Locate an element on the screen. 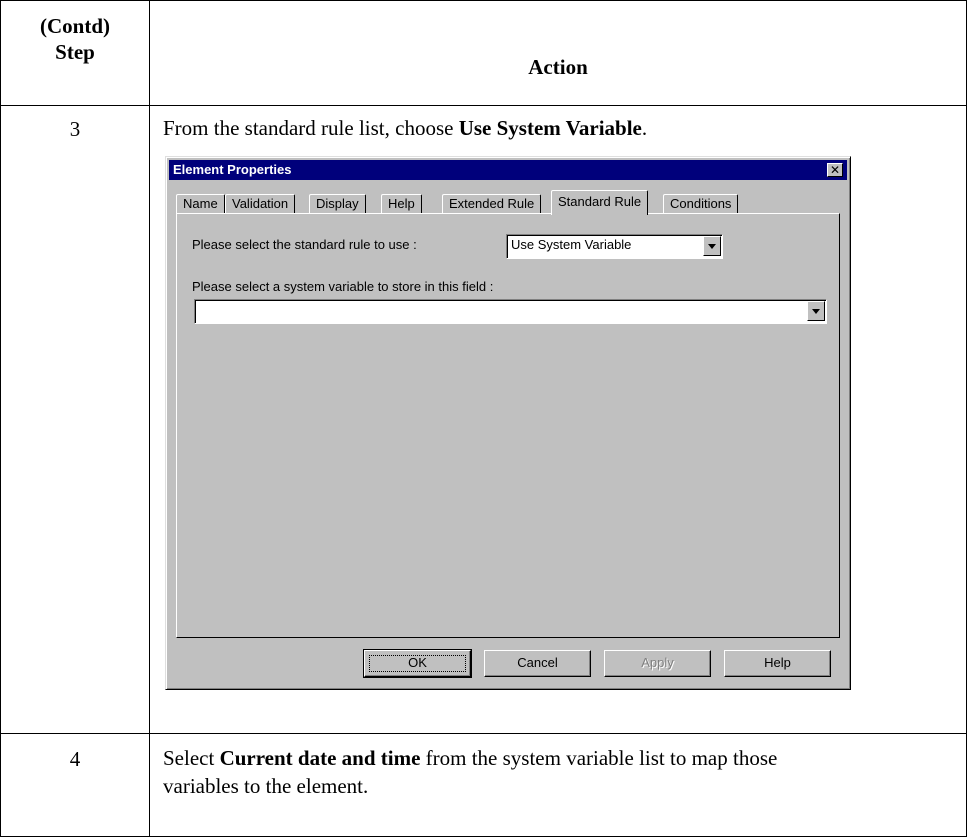 The height and width of the screenshot is (837, 967). tab-conditions: Conditions is located at coordinates (701, 204).